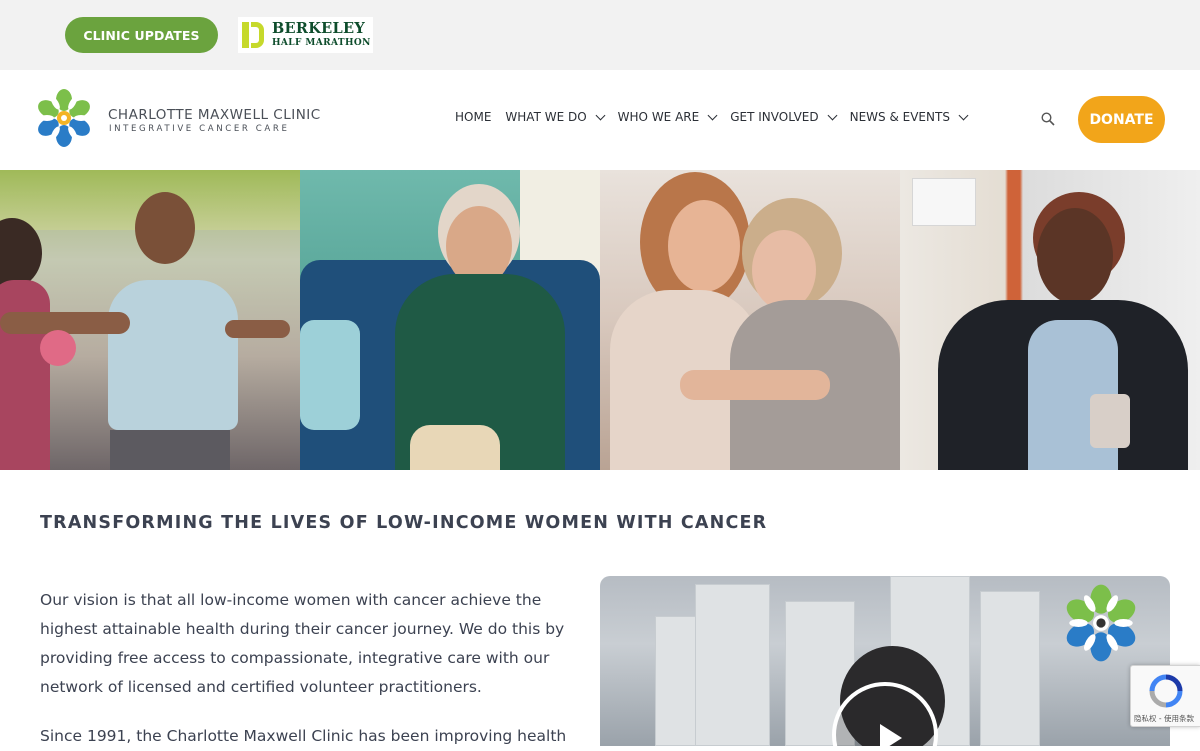  Describe the element at coordinates (319, 29) in the screenshot. I see `sponsor-logo-line1: BERKELEY` at that location.